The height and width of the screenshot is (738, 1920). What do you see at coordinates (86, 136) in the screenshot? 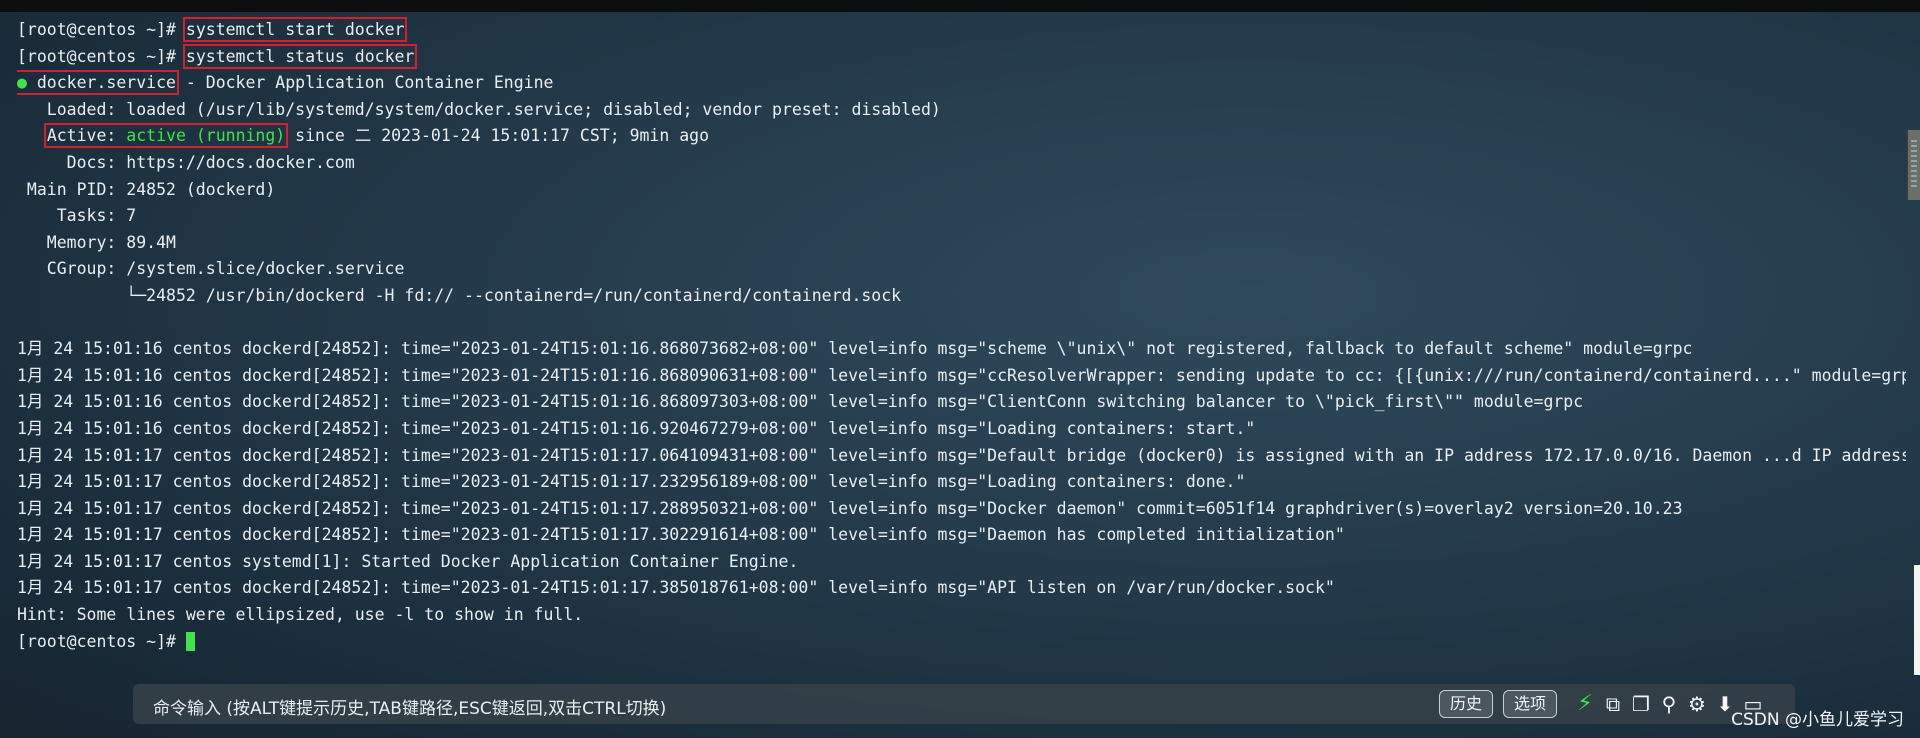
I see `active-label: Active:` at bounding box center [86, 136].